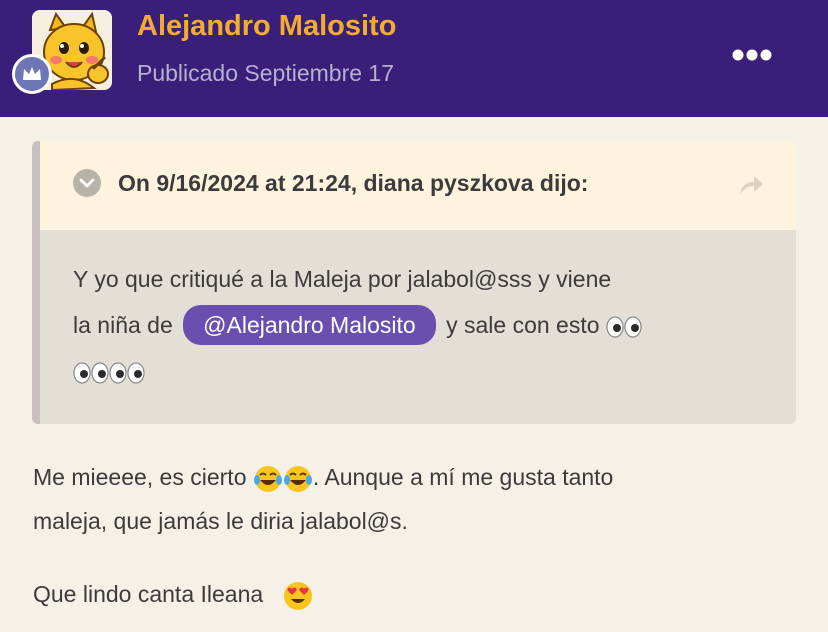 This screenshot has height=632, width=828. What do you see at coordinates (297, 595) in the screenshot?
I see `heart-eyes-emoji` at bounding box center [297, 595].